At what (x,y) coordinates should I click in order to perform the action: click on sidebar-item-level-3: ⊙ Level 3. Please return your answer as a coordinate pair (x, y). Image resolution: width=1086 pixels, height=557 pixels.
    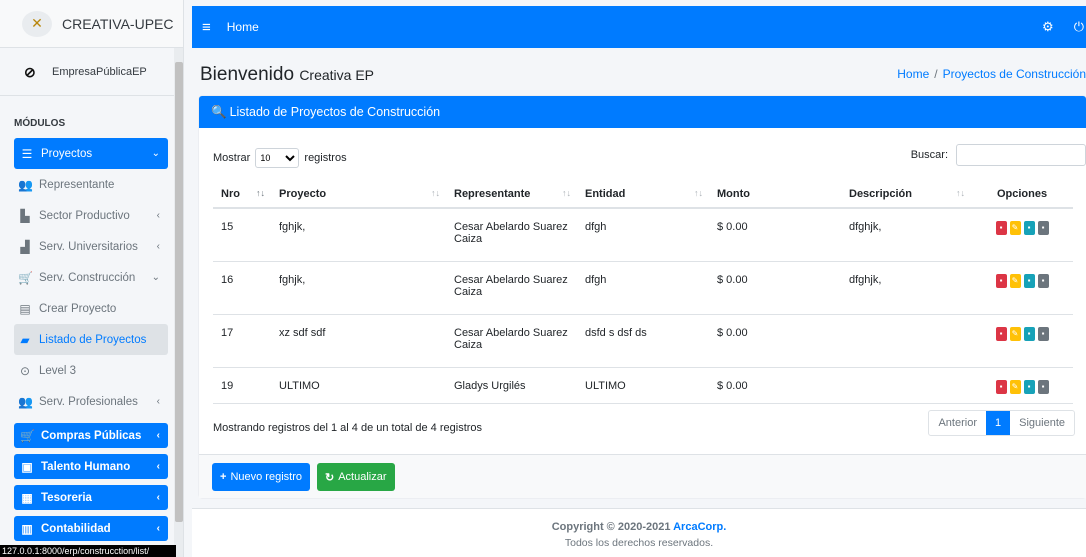
    Looking at the image, I should click on (91, 370).